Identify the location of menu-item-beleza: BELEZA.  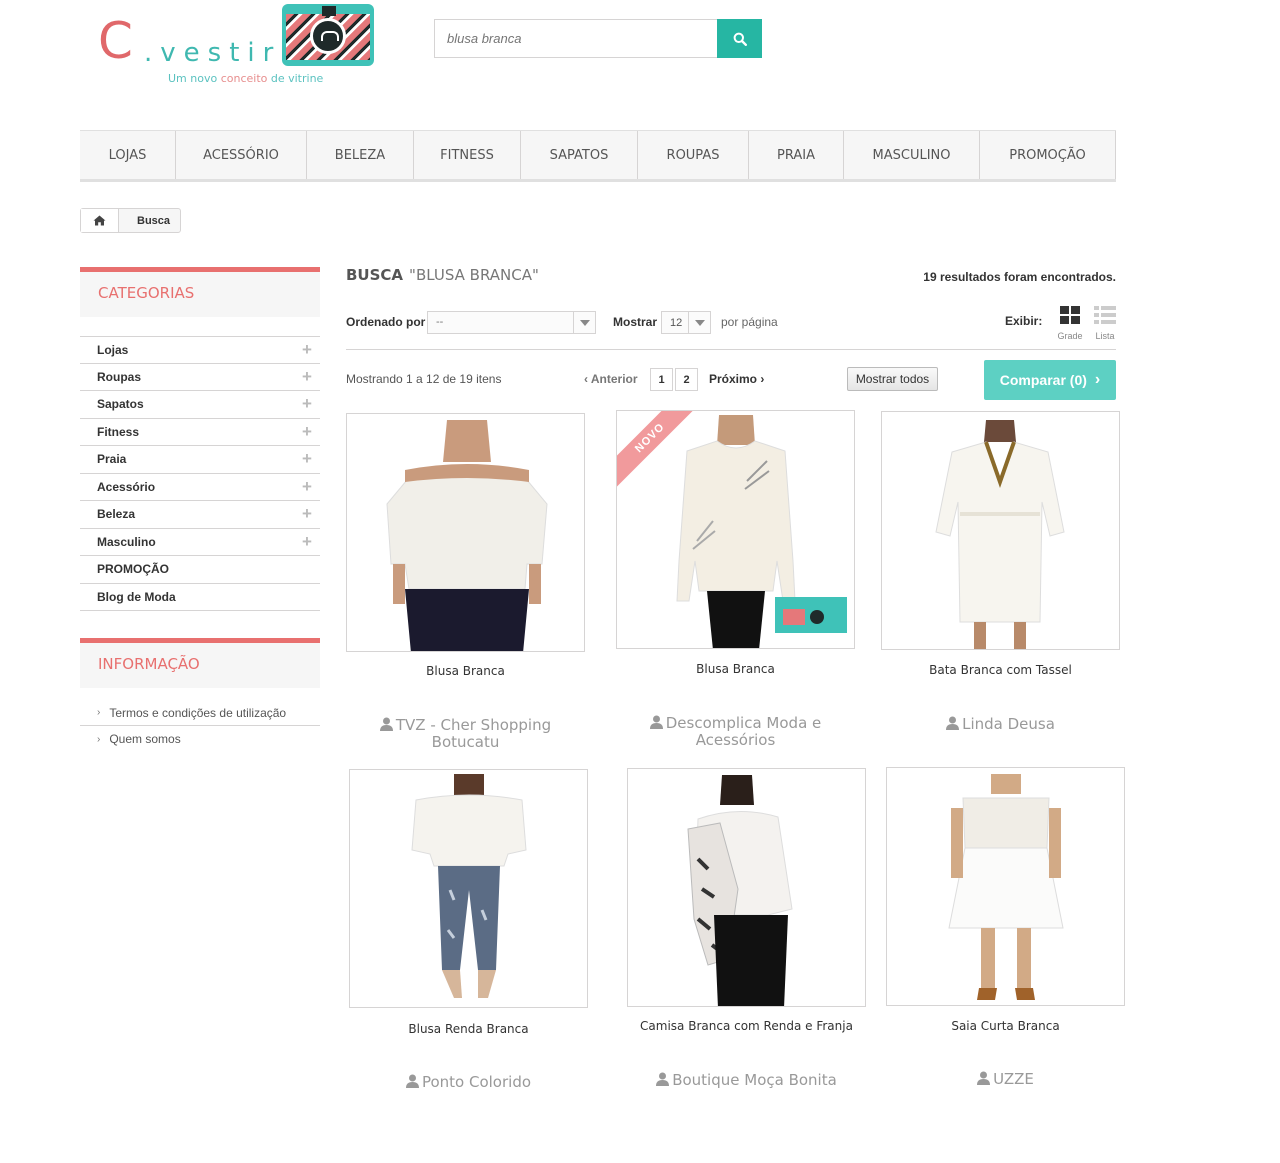
(360, 155).